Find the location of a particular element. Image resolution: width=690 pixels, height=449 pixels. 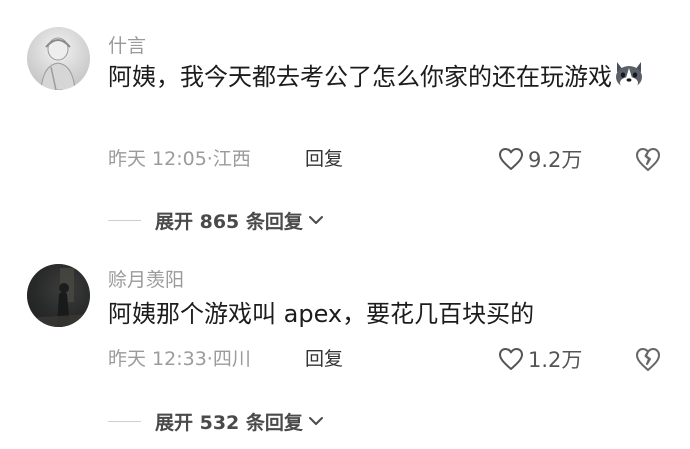

like-button: 1.2万 is located at coordinates (540, 359).